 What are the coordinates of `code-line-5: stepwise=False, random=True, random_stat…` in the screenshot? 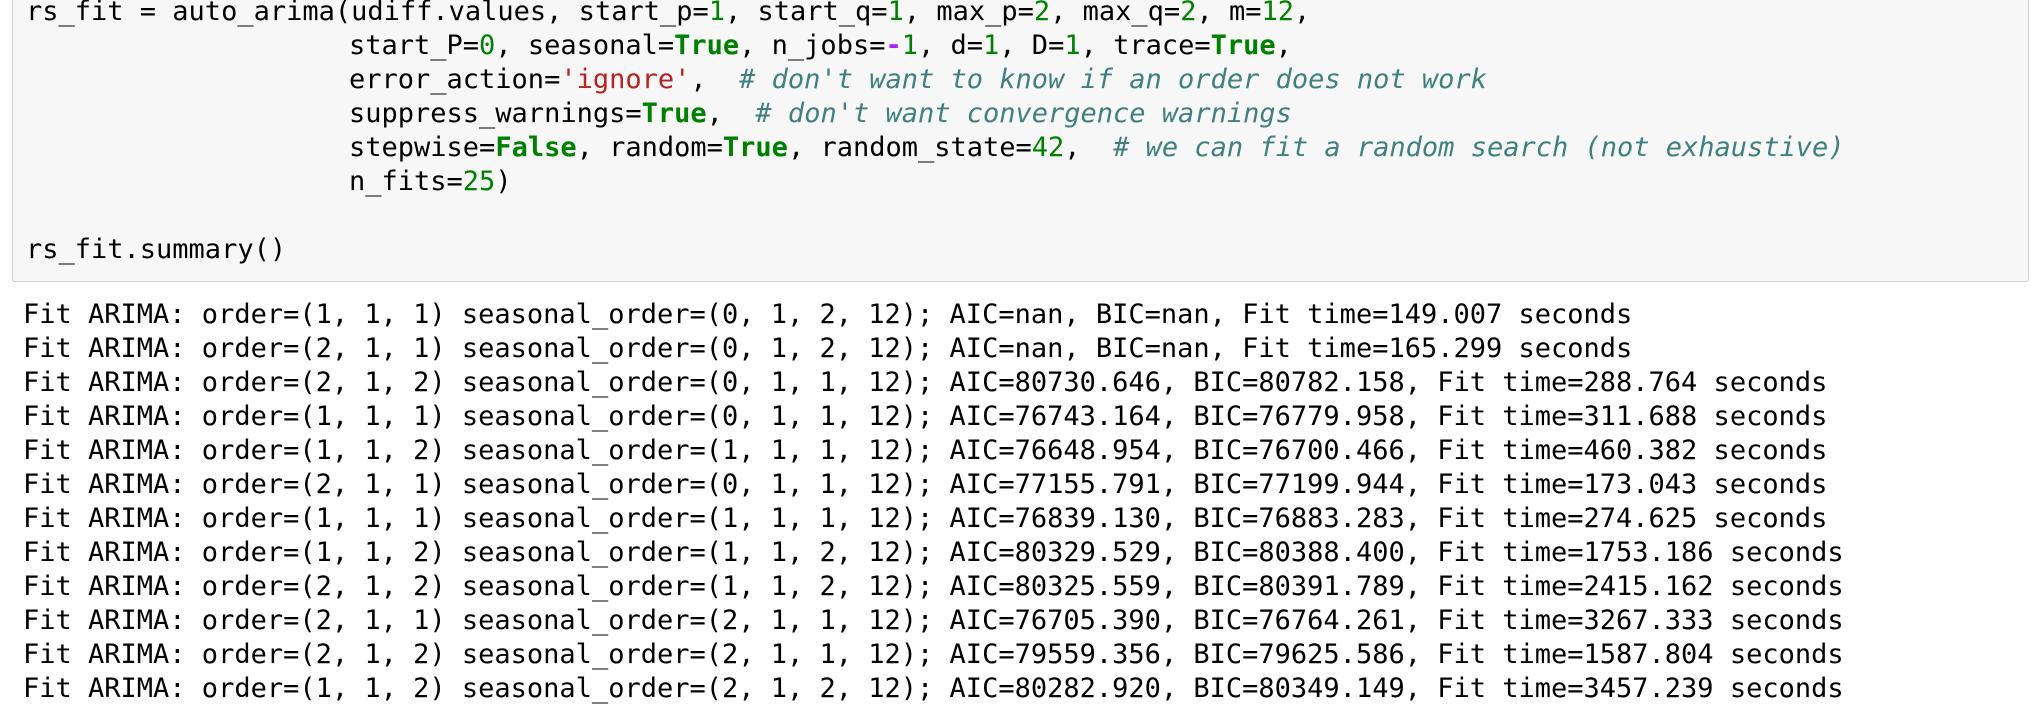 It's located at (935, 148).